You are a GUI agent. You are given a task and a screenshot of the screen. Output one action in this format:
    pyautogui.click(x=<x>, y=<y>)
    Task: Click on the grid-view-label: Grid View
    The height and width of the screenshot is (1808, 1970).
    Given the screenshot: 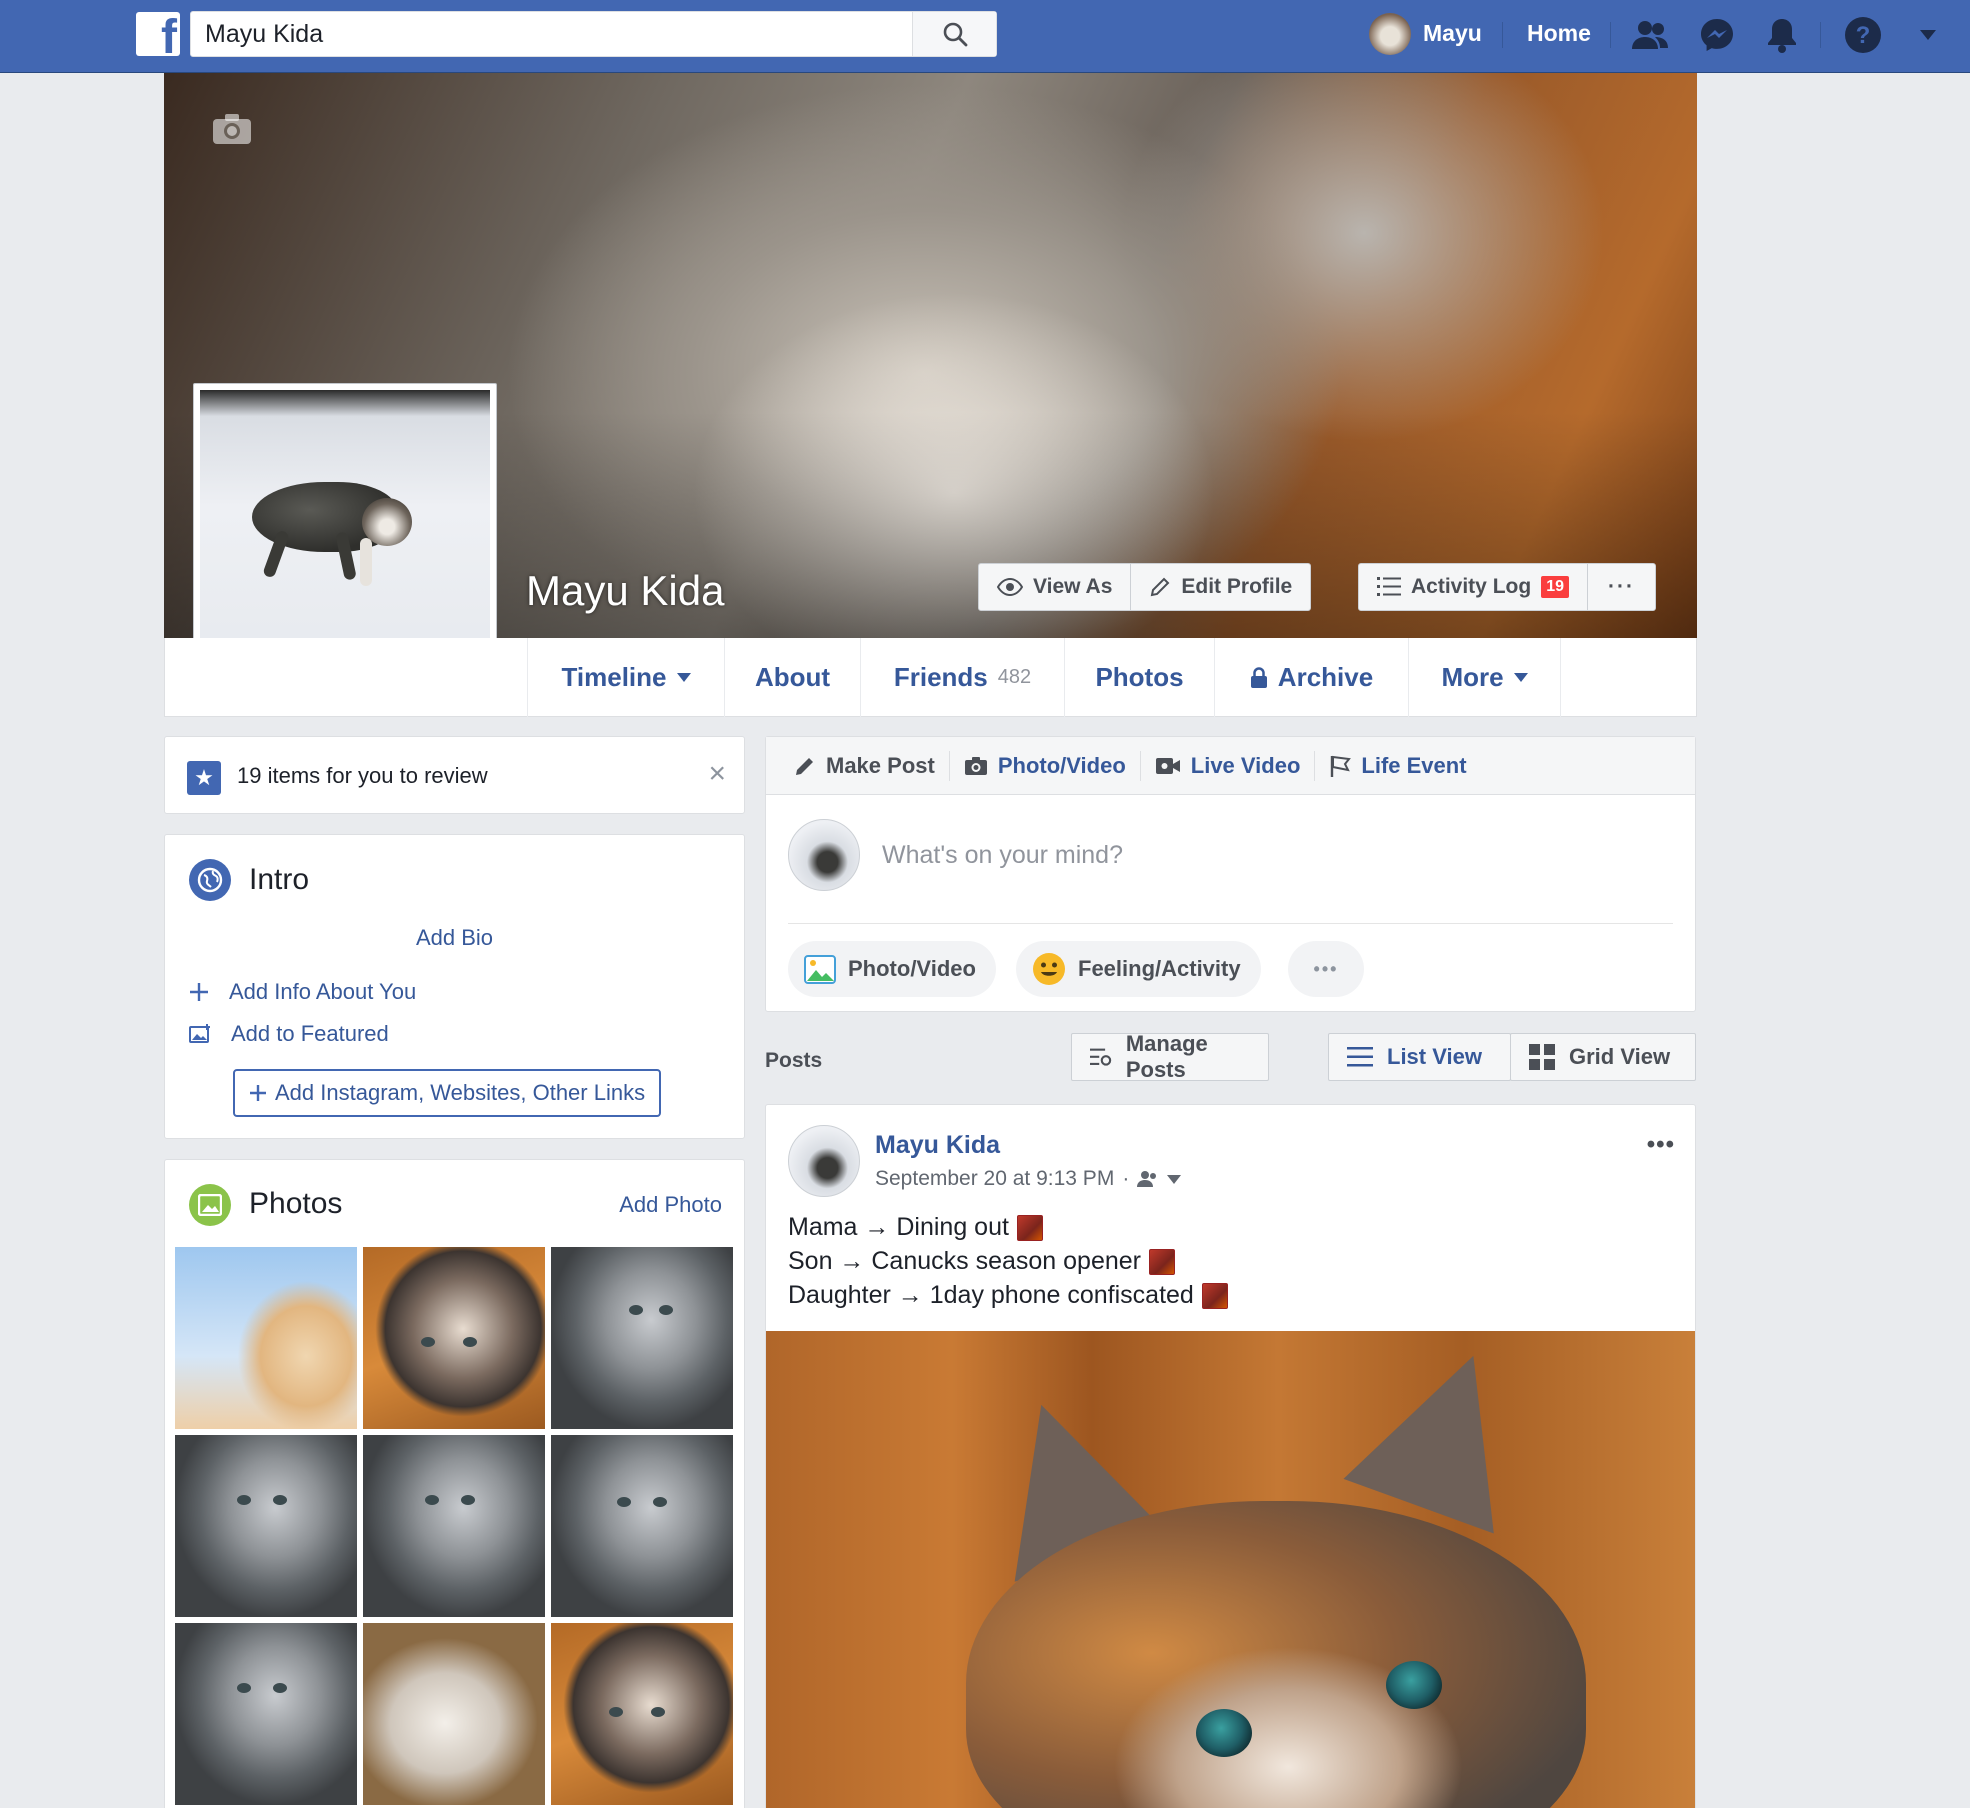 What is the action you would take?
    pyautogui.click(x=1620, y=1056)
    